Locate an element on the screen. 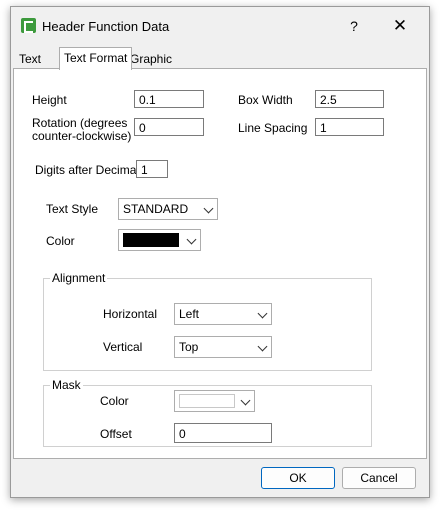 This screenshot has height=513, width=440. tab-graphic: Graphic is located at coordinates (151, 59).